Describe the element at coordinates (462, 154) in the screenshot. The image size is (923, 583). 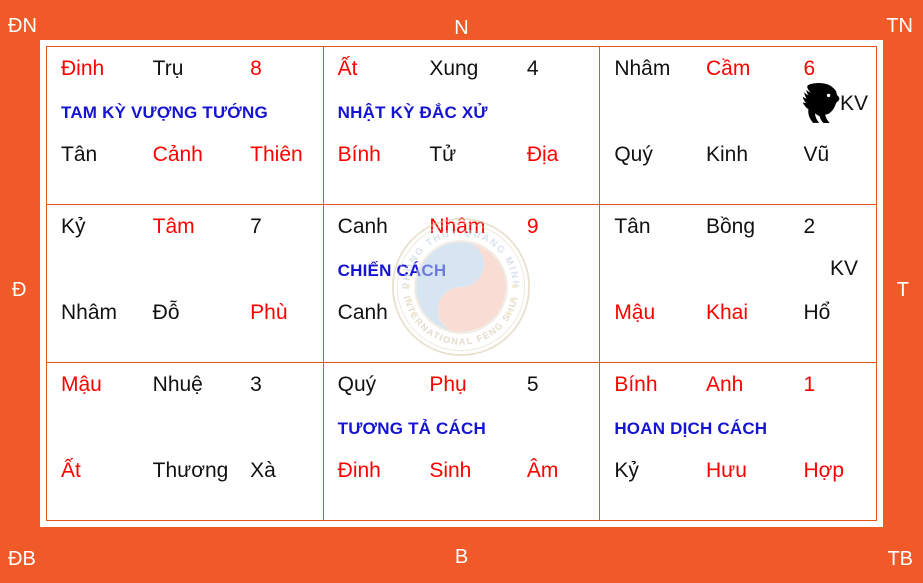
I see `palace-bottom-row: Bính Tử Địa` at that location.